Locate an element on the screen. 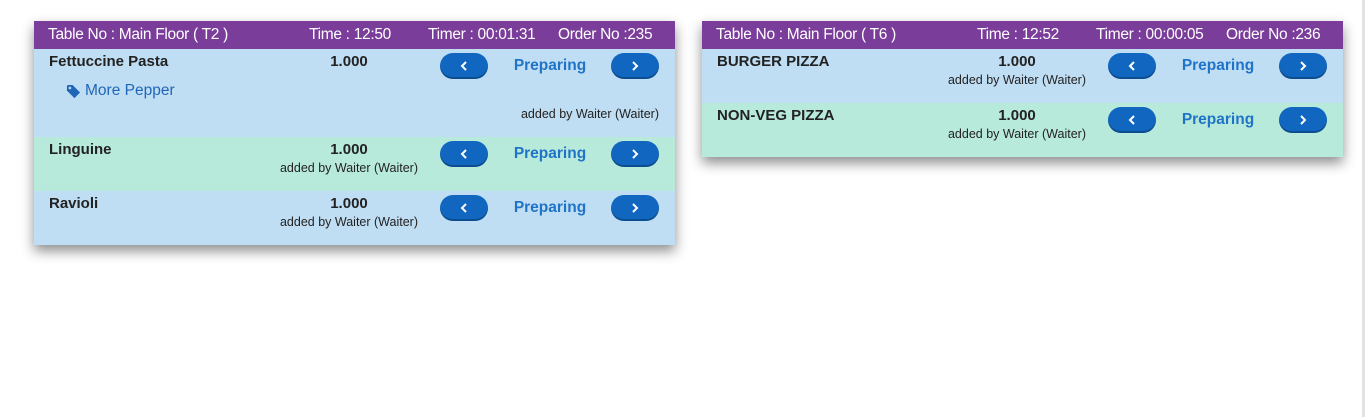  order-number: Order No :235 is located at coordinates (605, 34).